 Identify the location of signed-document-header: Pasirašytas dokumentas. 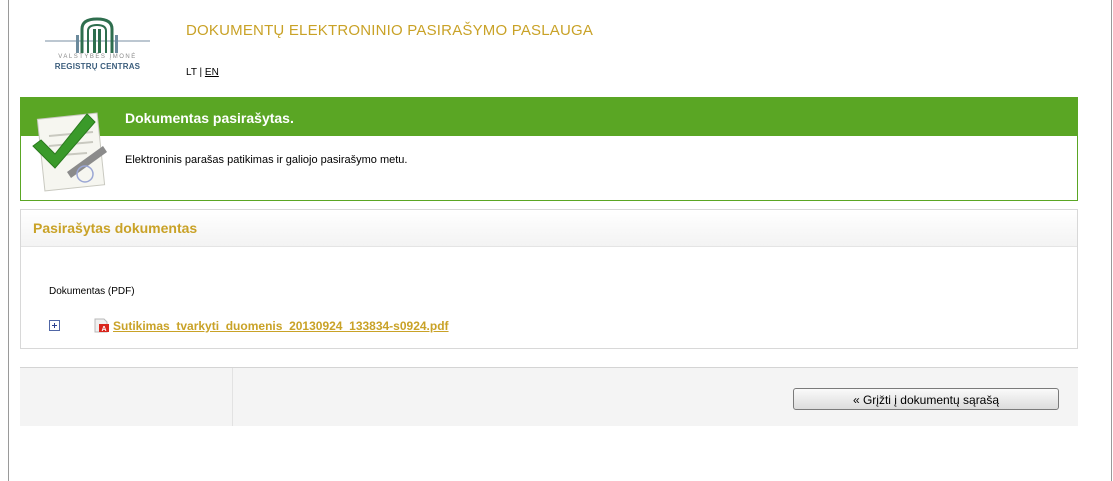
(549, 228).